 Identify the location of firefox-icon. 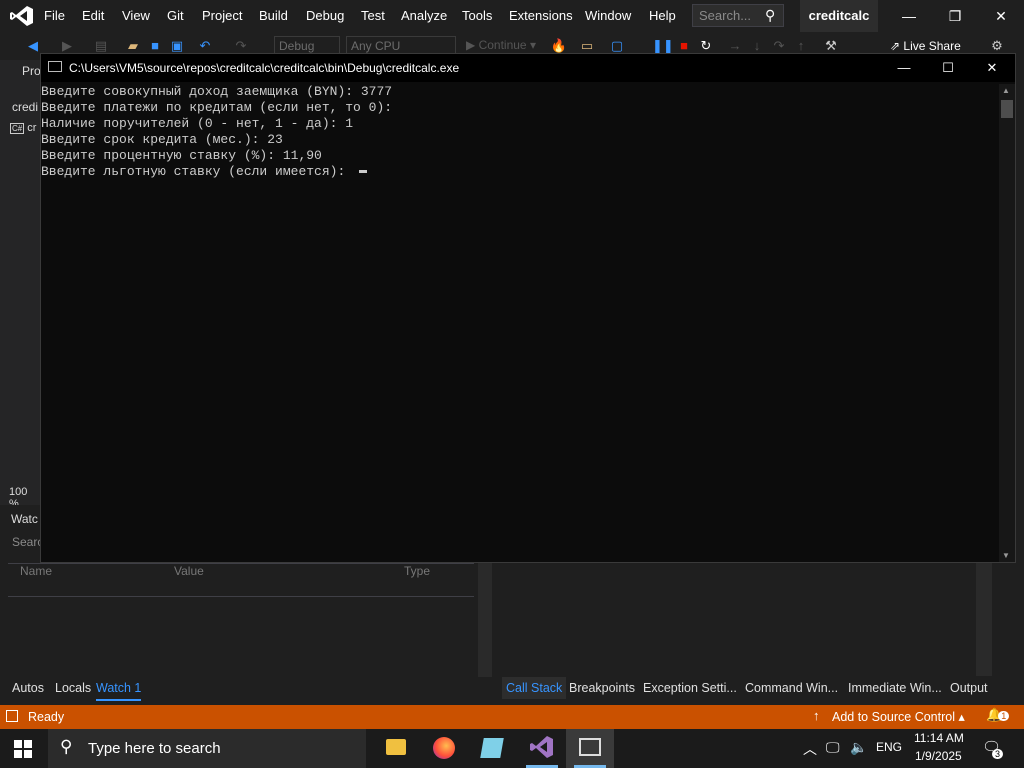
(444, 748).